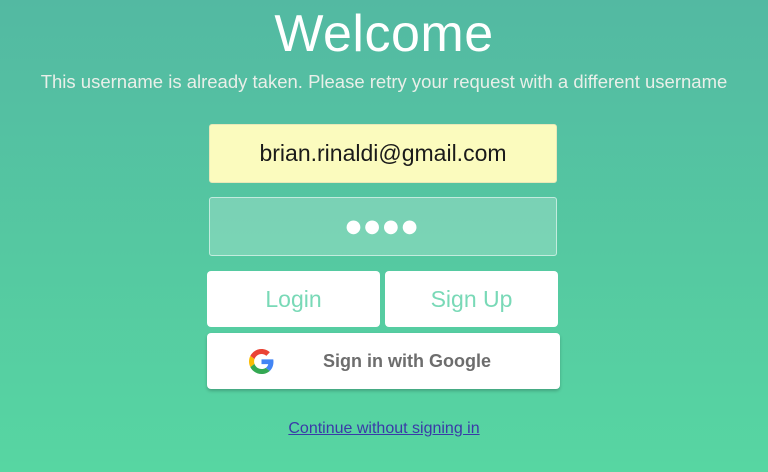  I want to click on continue-without-signing-in-link: Continue without signing in, so click(384, 429).